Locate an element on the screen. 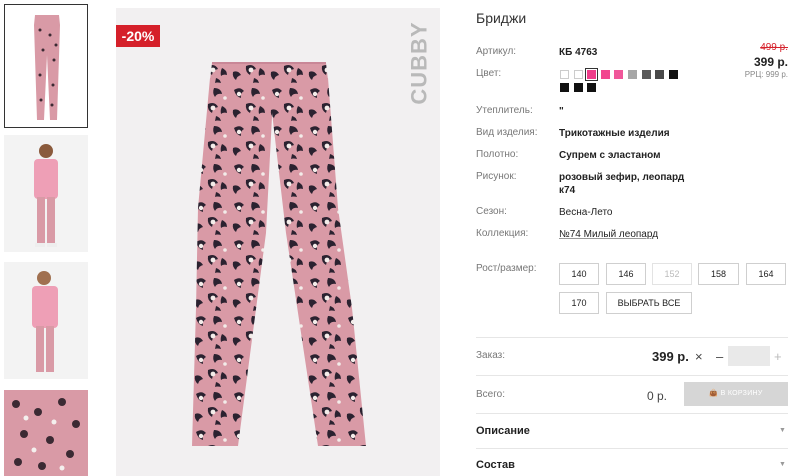  size-140-button: 140 is located at coordinates (579, 274).